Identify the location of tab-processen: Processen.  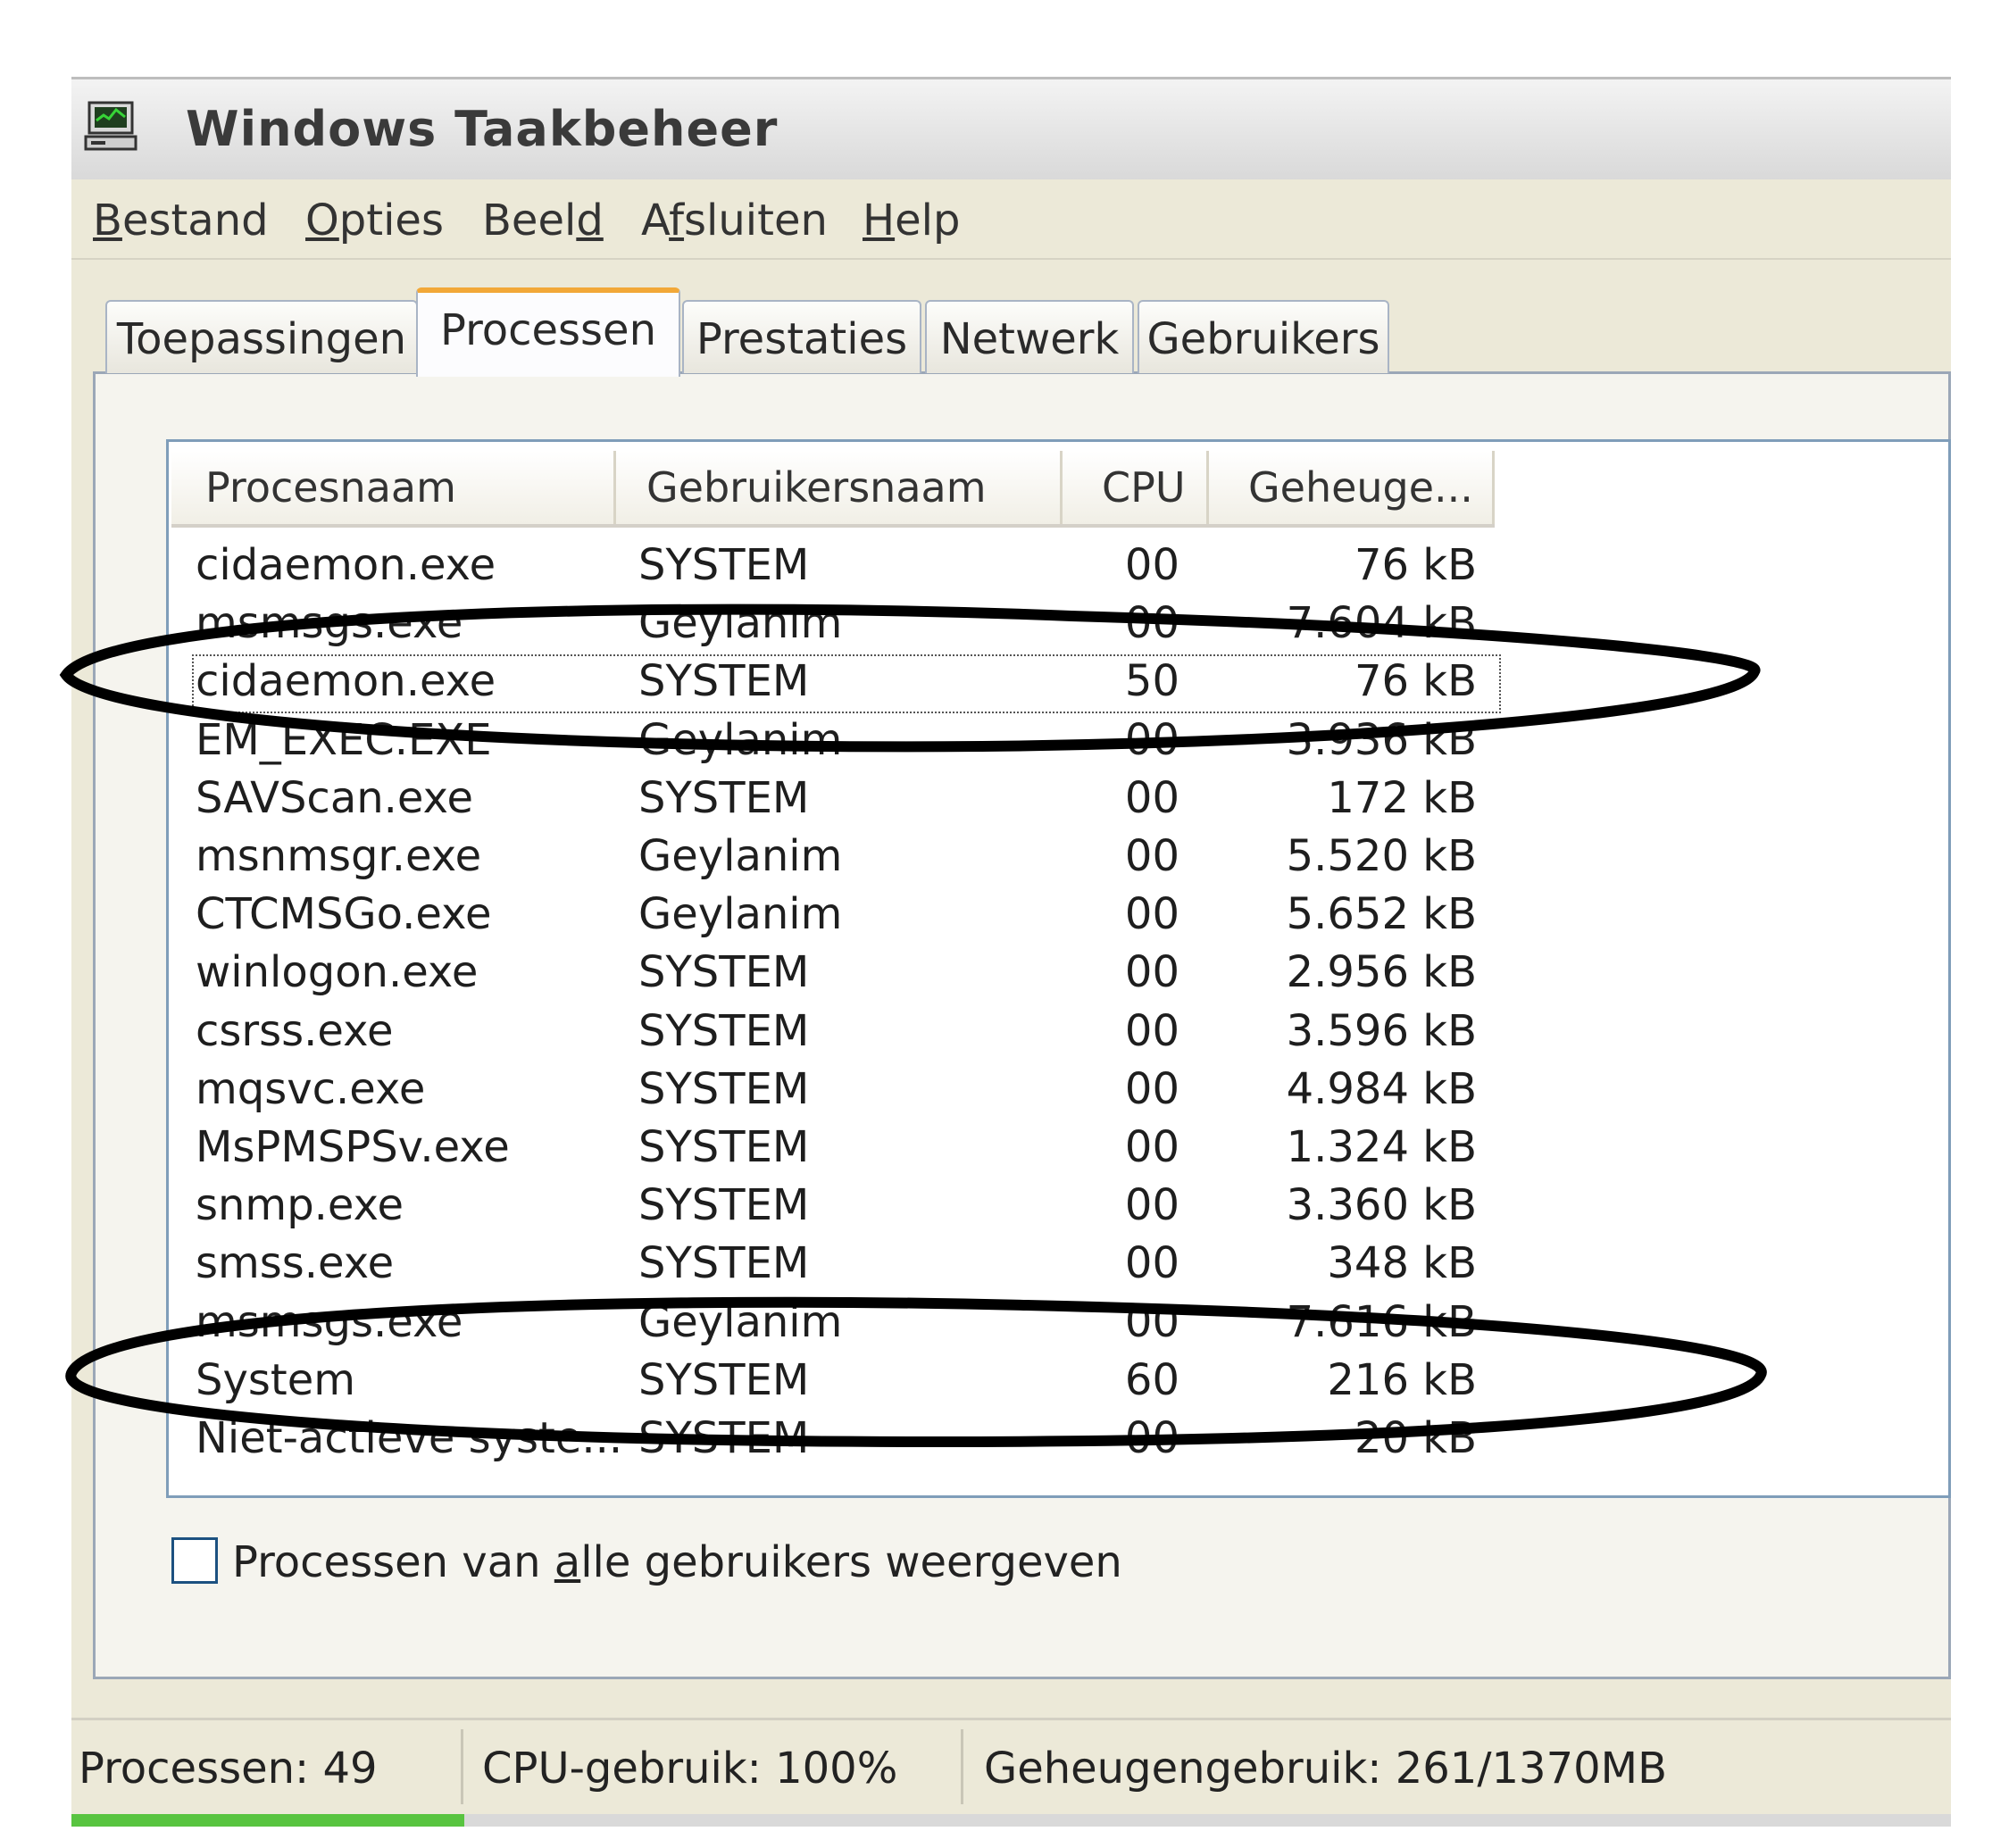
(548, 332).